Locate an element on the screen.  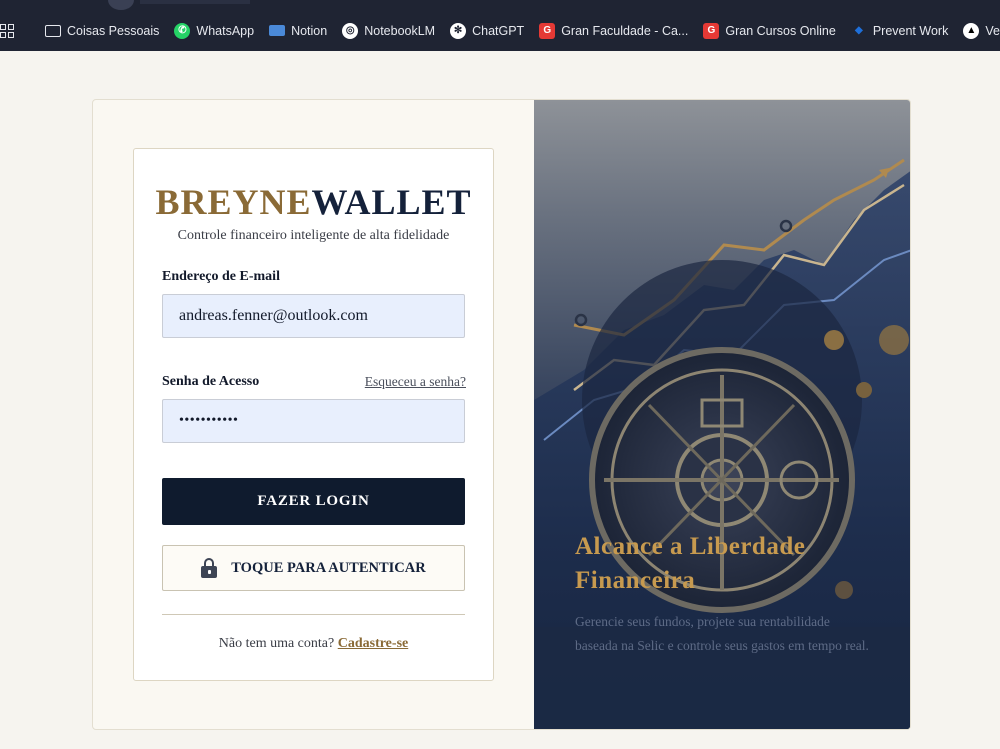
vercel-icon: ▲ is located at coordinates (971, 30).